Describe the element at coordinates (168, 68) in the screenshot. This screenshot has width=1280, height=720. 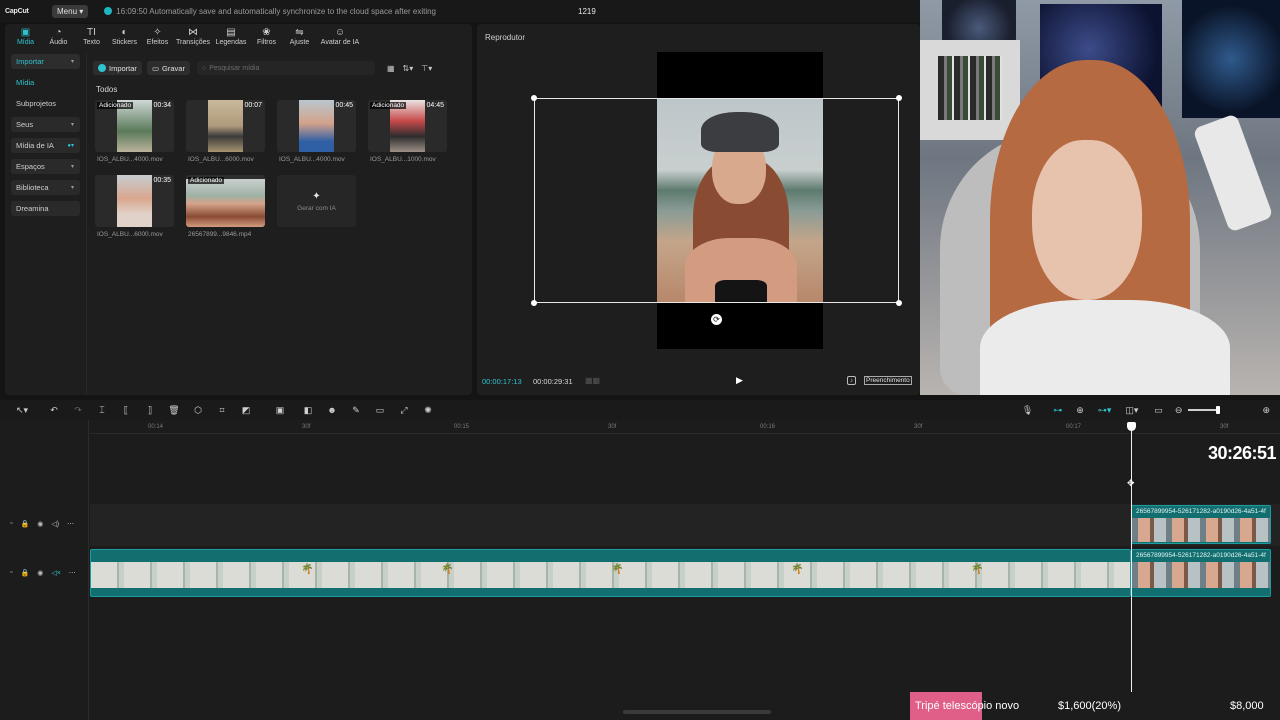
I see `record-button: ▭ Gravar` at that location.